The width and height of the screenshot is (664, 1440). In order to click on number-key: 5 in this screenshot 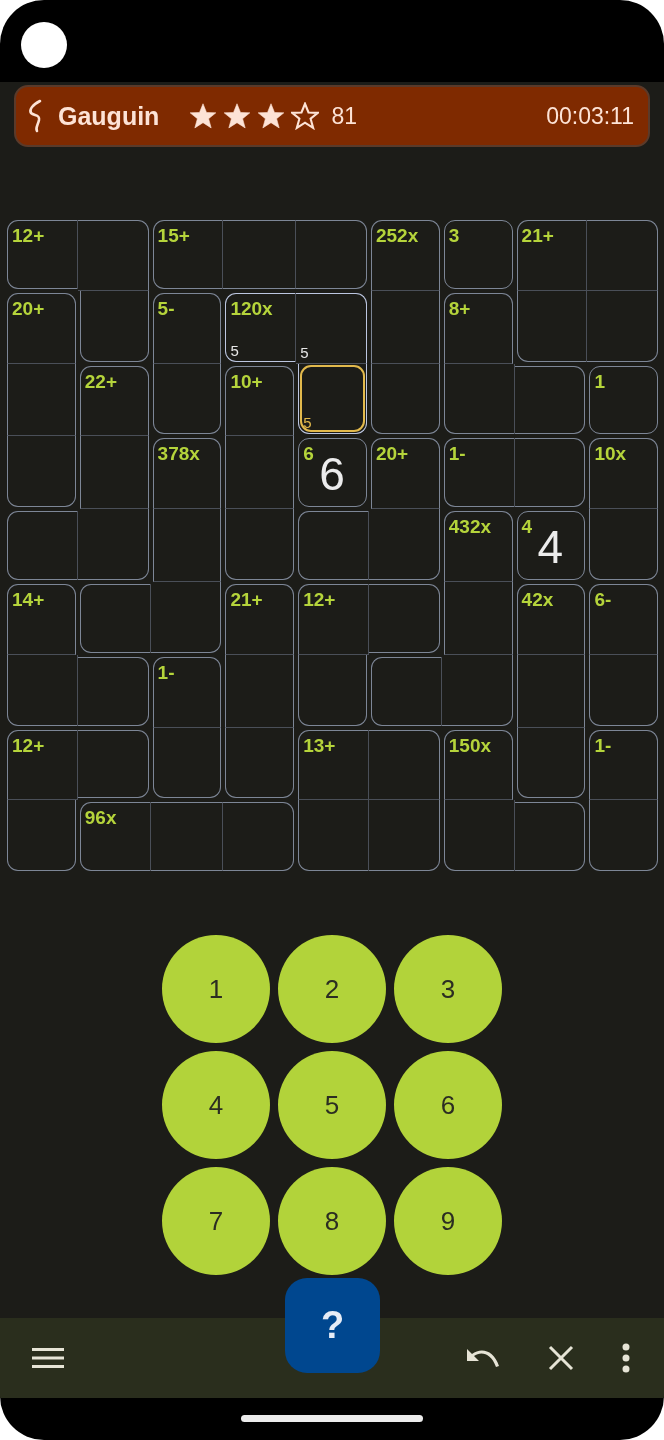, I will do `click(332, 1105)`.